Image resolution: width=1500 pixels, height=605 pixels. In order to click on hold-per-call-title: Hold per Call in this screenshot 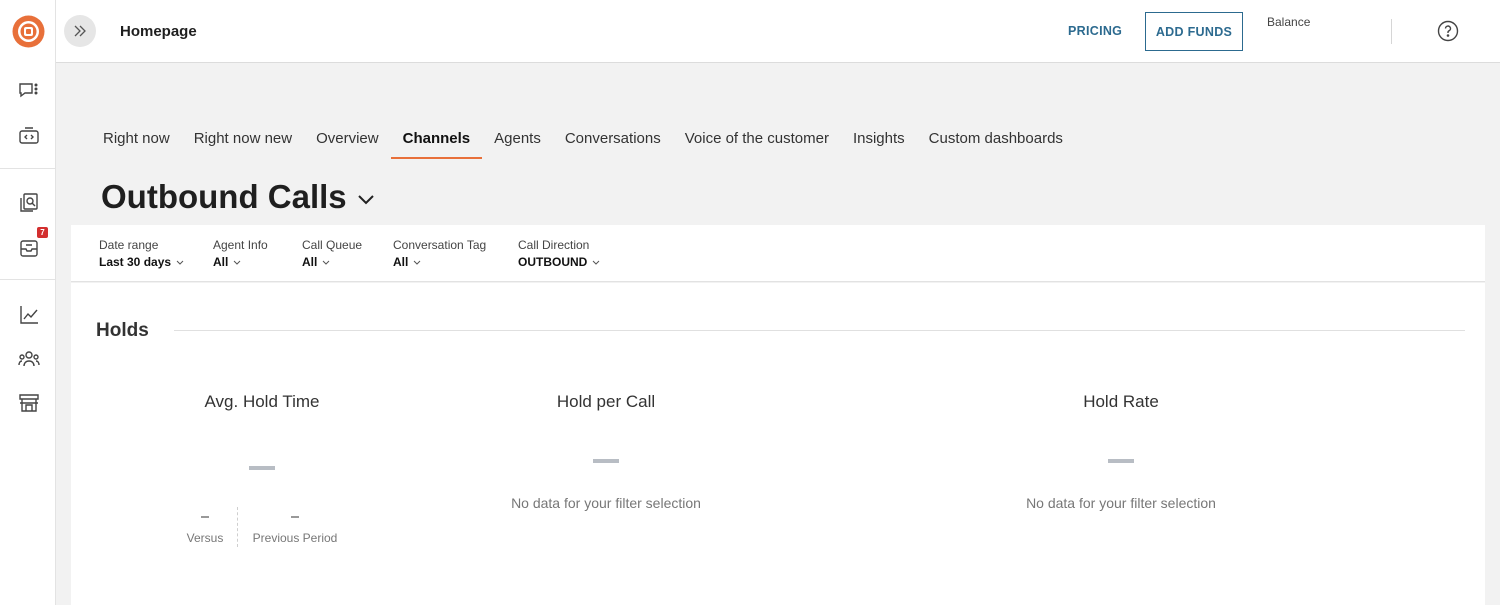, I will do `click(606, 401)`.